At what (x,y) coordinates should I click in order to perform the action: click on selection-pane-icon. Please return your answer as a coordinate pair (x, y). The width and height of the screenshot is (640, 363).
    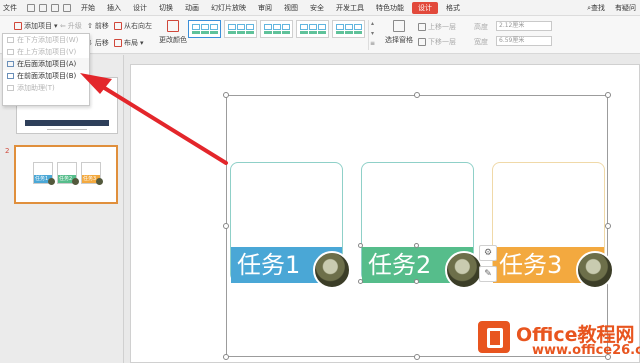
    Looking at the image, I should click on (399, 26).